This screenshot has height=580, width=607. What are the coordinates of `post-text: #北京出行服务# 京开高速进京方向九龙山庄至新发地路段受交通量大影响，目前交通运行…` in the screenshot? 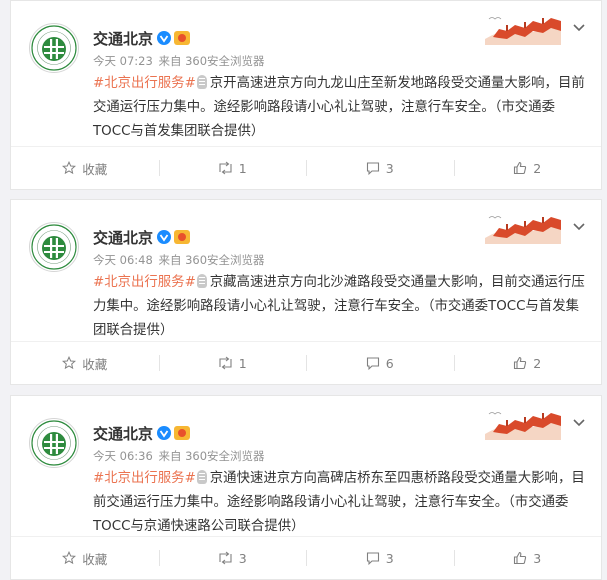 It's located at (341, 108).